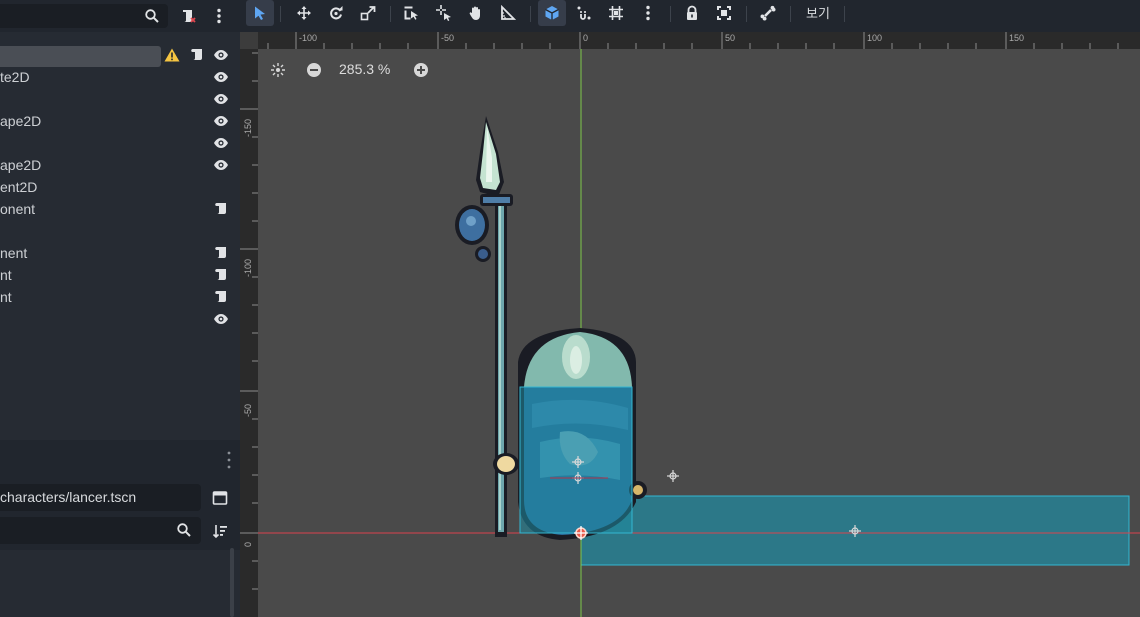  I want to click on smart-snap-icon, so click(552, 13).